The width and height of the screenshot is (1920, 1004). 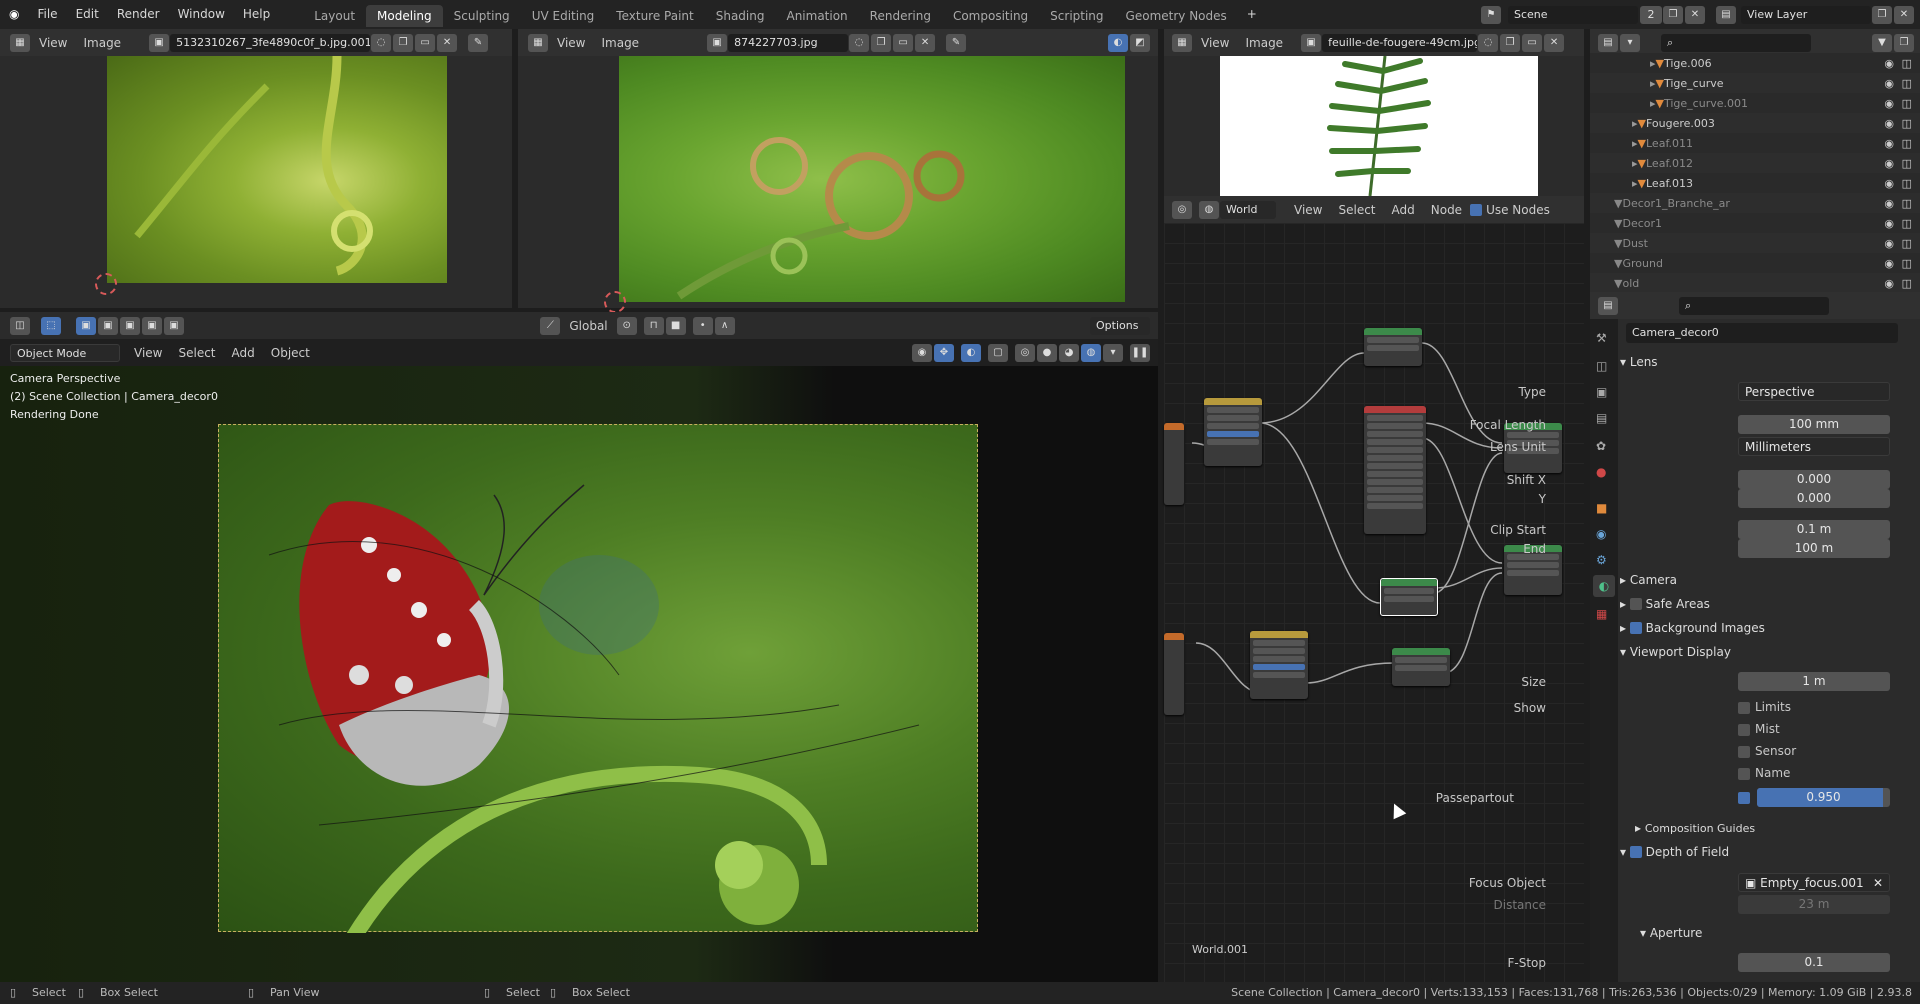 What do you see at coordinates (724, 325) in the screenshot?
I see `falloff-icon: ∧` at bounding box center [724, 325].